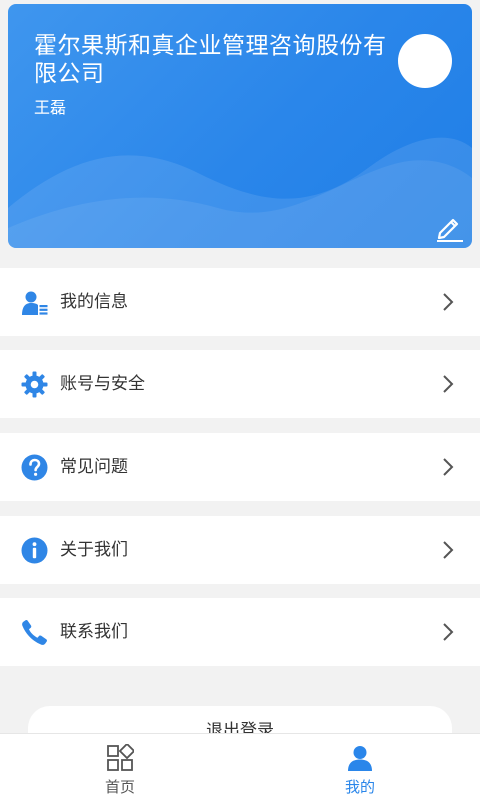 This screenshot has width=480, height=800. Describe the element at coordinates (94, 302) in the screenshot. I see `menu-item-label: 我的信息` at that location.